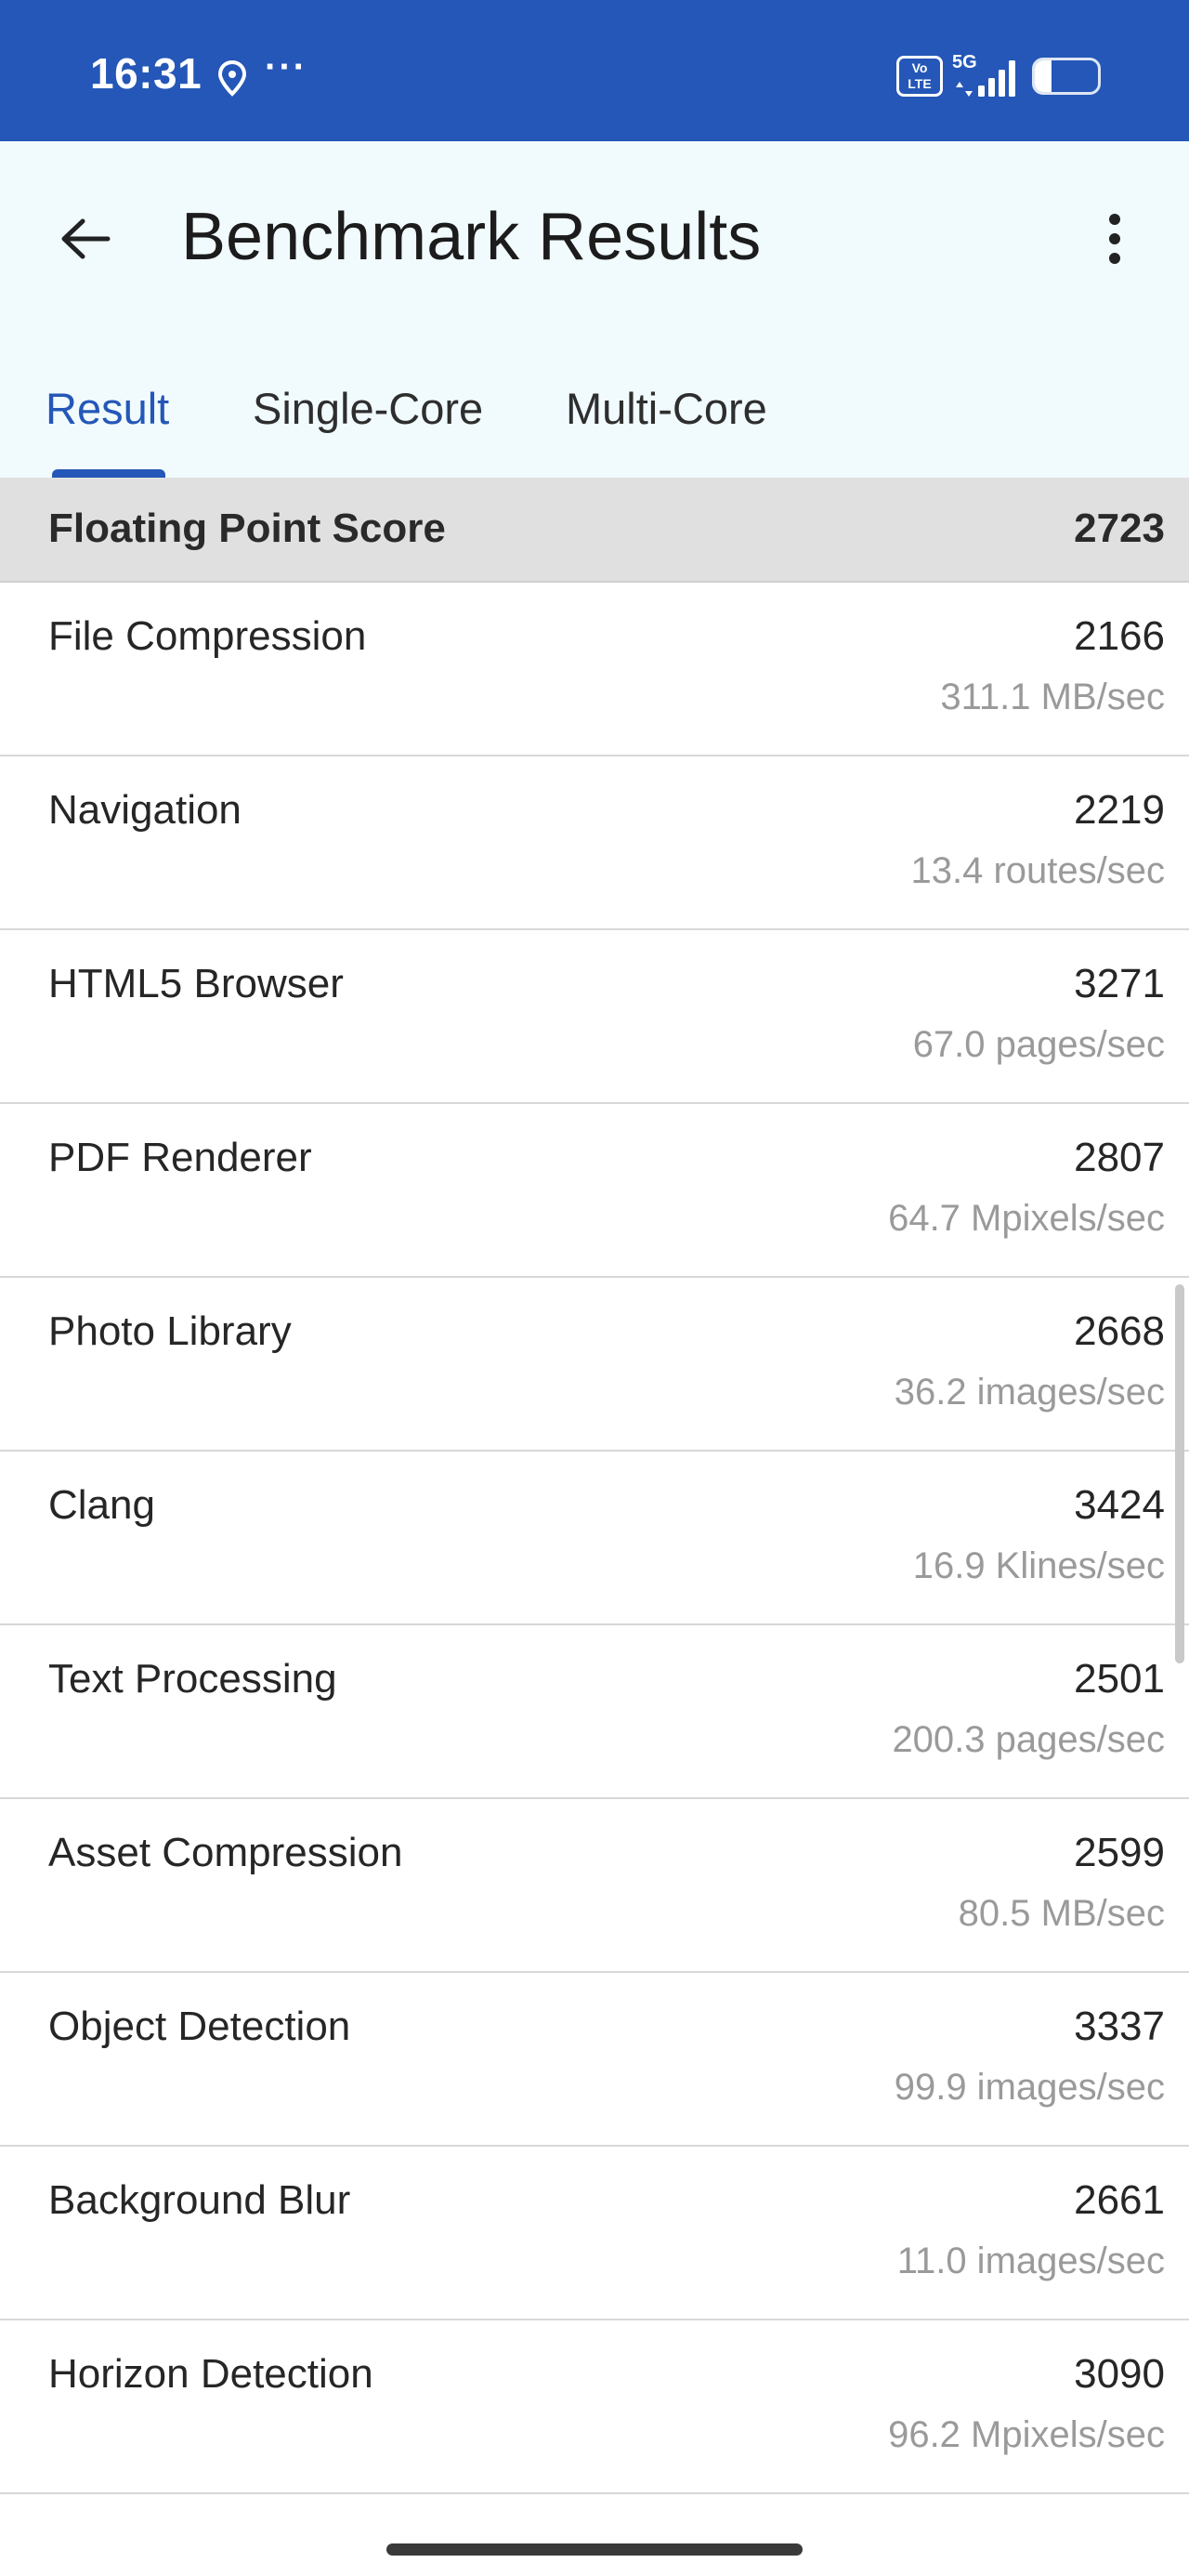 This screenshot has width=1189, height=2576. What do you see at coordinates (1120, 1505) in the screenshot?
I see `result-score: 3424` at bounding box center [1120, 1505].